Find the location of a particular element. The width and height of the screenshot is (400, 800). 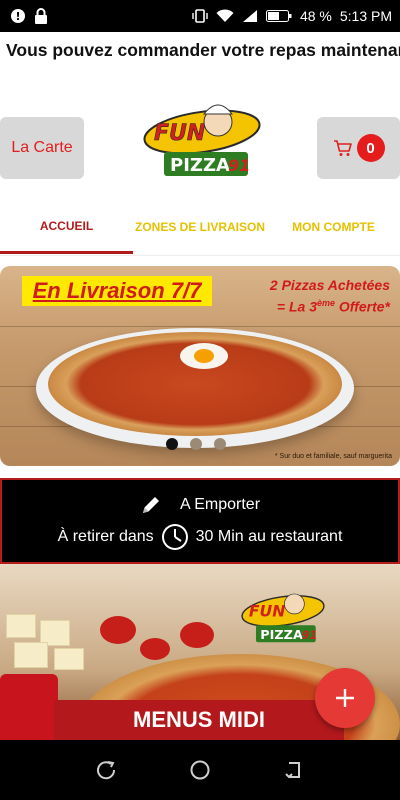

cart-button: 0 is located at coordinates (358, 148).